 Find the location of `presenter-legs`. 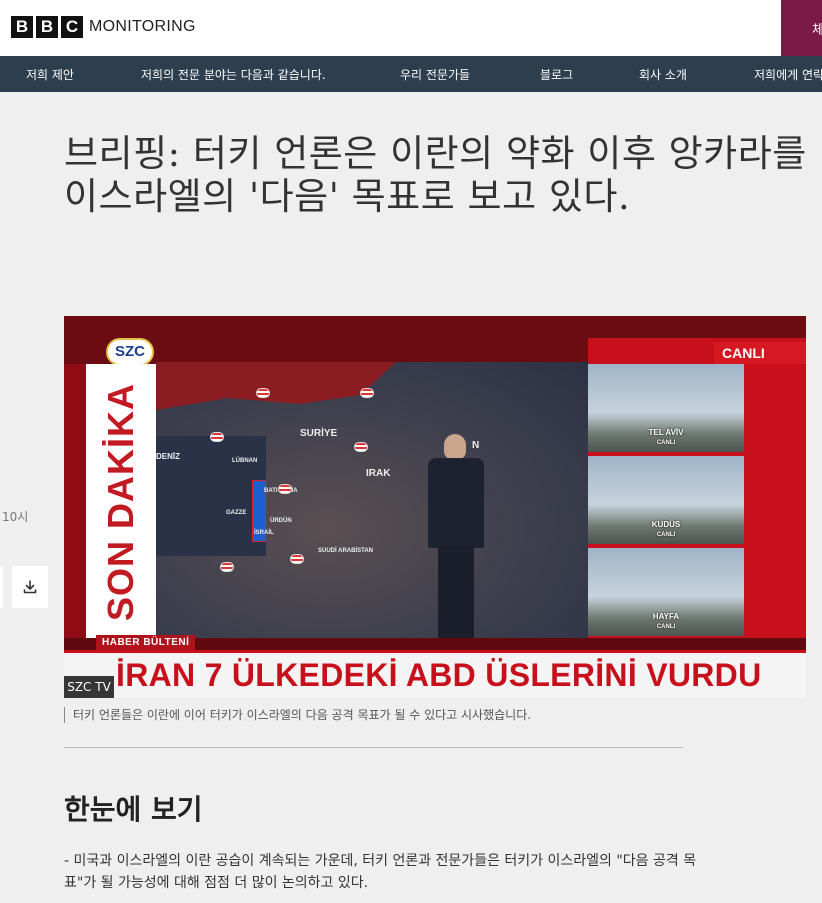

presenter-legs is located at coordinates (456, 592).